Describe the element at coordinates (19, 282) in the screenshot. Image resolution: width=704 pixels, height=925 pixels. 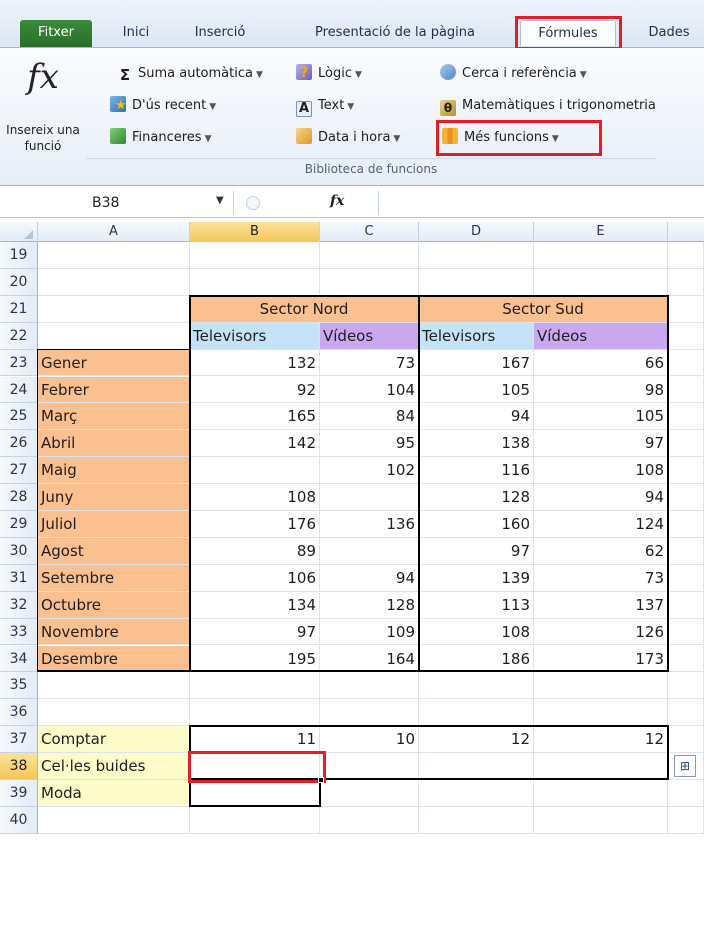
I see `row-header: 20` at that location.